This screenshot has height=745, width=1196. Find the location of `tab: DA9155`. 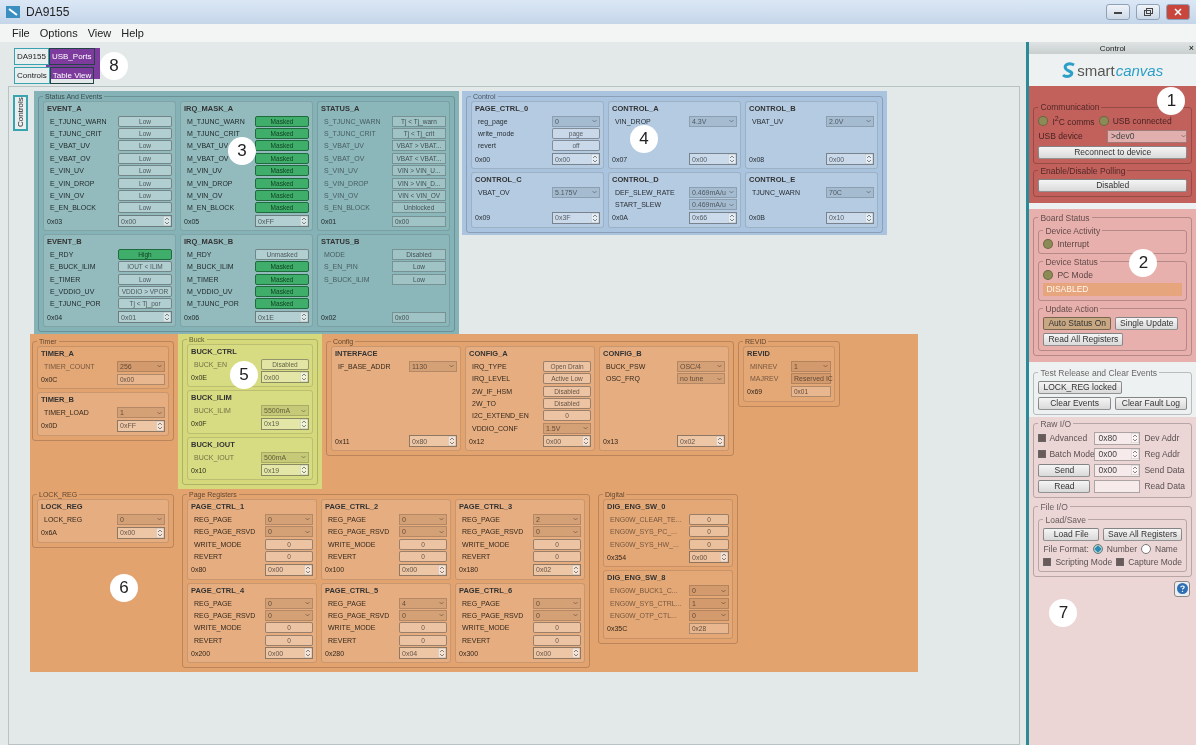

tab: DA9155 is located at coordinates (31, 56).